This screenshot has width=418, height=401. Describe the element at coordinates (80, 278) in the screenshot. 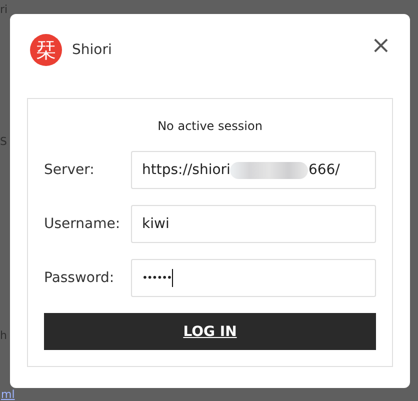

I see `field-label: Password:` at that location.